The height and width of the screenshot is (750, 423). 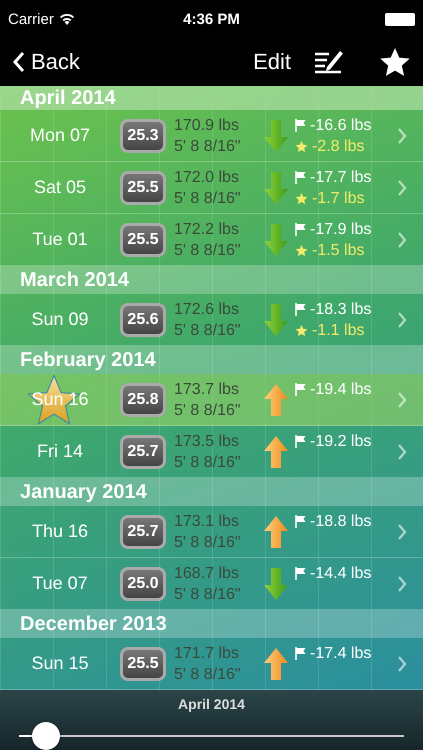 What do you see at coordinates (207, 230) in the screenshot?
I see `weight-label: 172.2 lbs` at bounding box center [207, 230].